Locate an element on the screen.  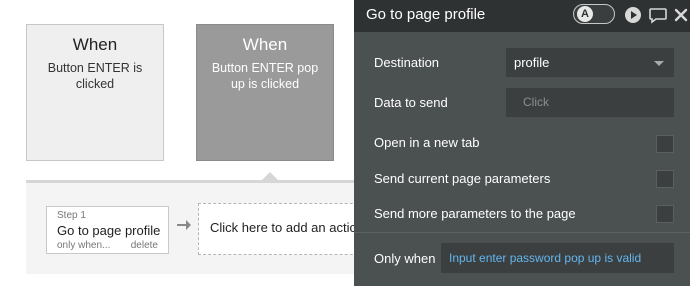
data-to-send-label: Data to send is located at coordinates (411, 102).